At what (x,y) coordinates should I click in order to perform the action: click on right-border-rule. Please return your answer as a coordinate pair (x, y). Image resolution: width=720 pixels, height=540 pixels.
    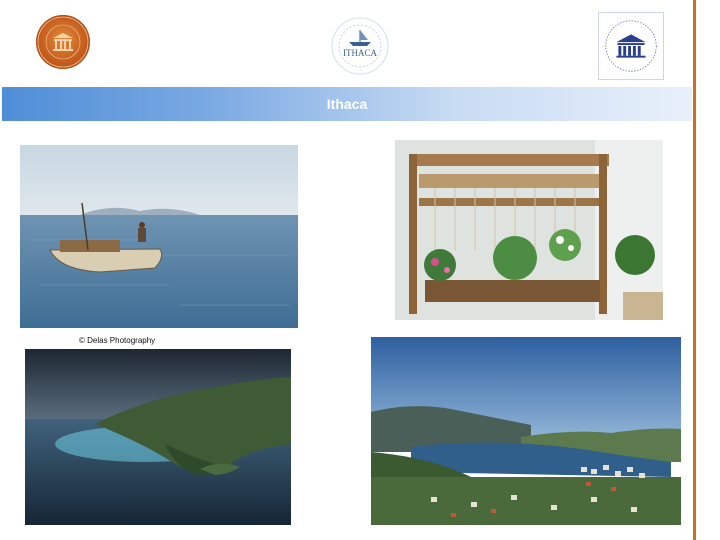
    Looking at the image, I should click on (694, 270).